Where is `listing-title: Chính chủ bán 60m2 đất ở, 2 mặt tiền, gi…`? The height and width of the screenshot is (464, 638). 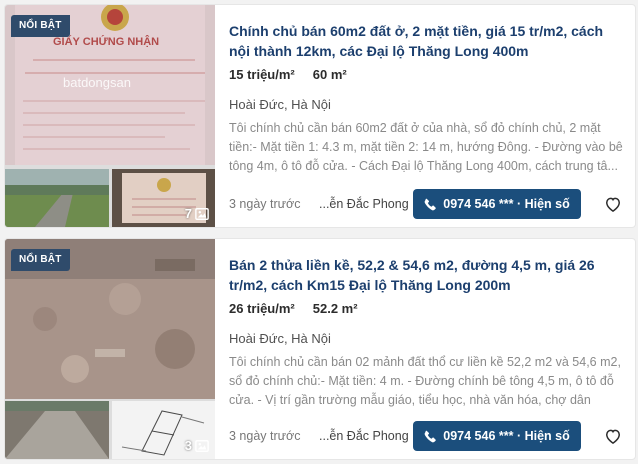
listing-title: Chính chủ bán 60m2 đất ở, 2 mặt tiền, gi… is located at coordinates (427, 41).